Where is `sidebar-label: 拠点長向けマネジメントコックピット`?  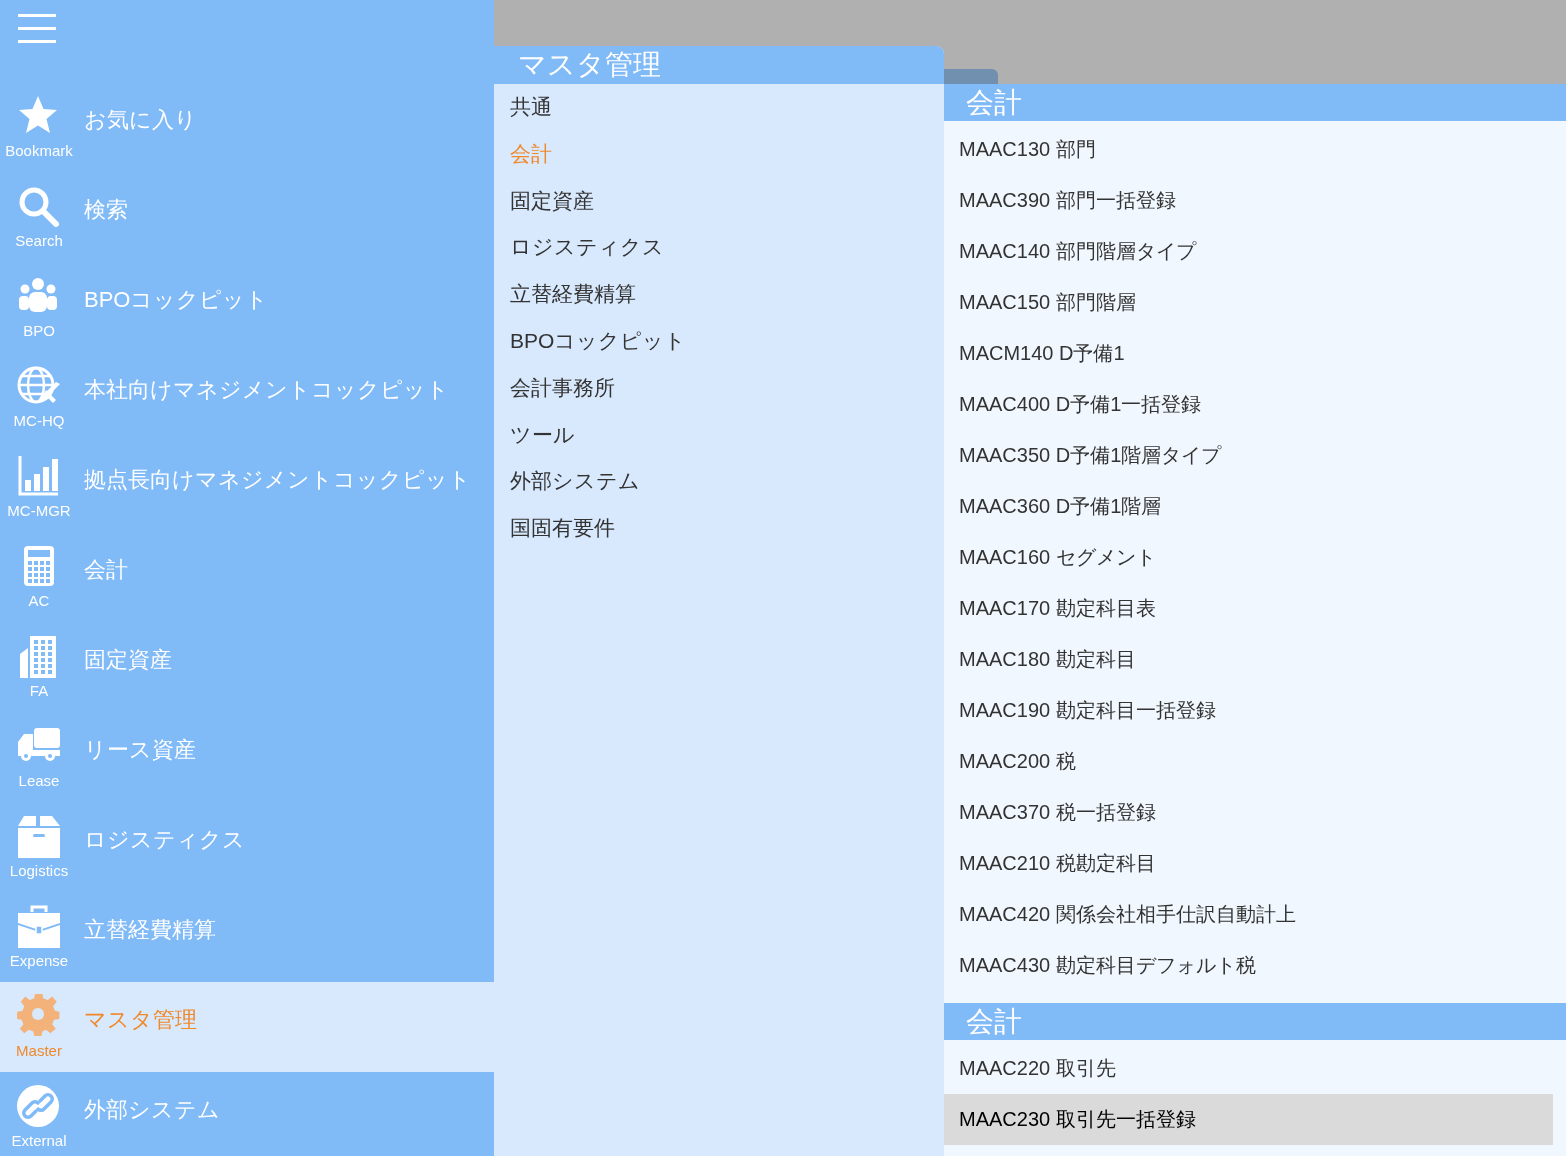 sidebar-label: 拠点長向けマネジメントコックピット is located at coordinates (277, 480).